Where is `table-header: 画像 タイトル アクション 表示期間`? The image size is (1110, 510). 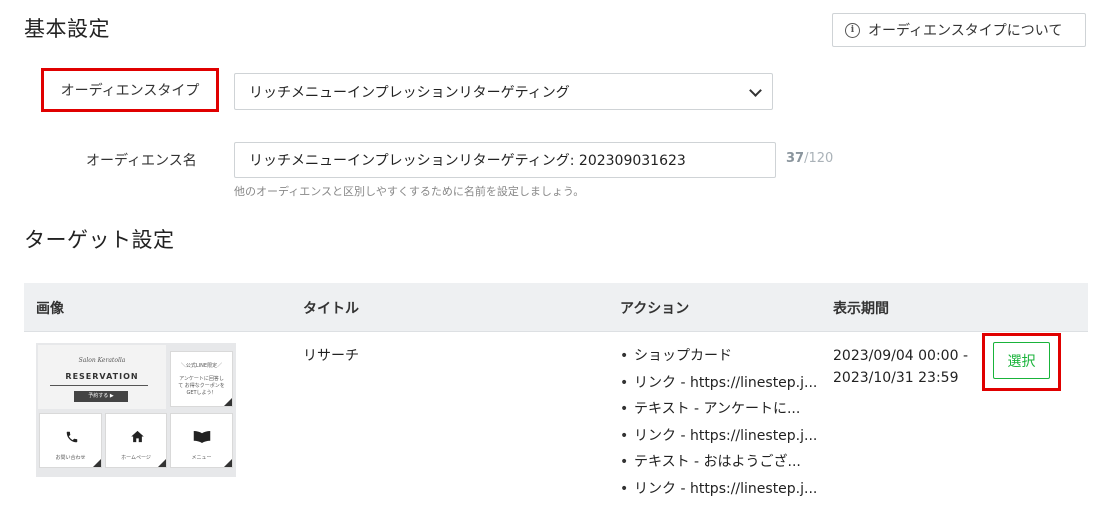 table-header: 画像 タイトル アクション 表示期間 is located at coordinates (556, 307).